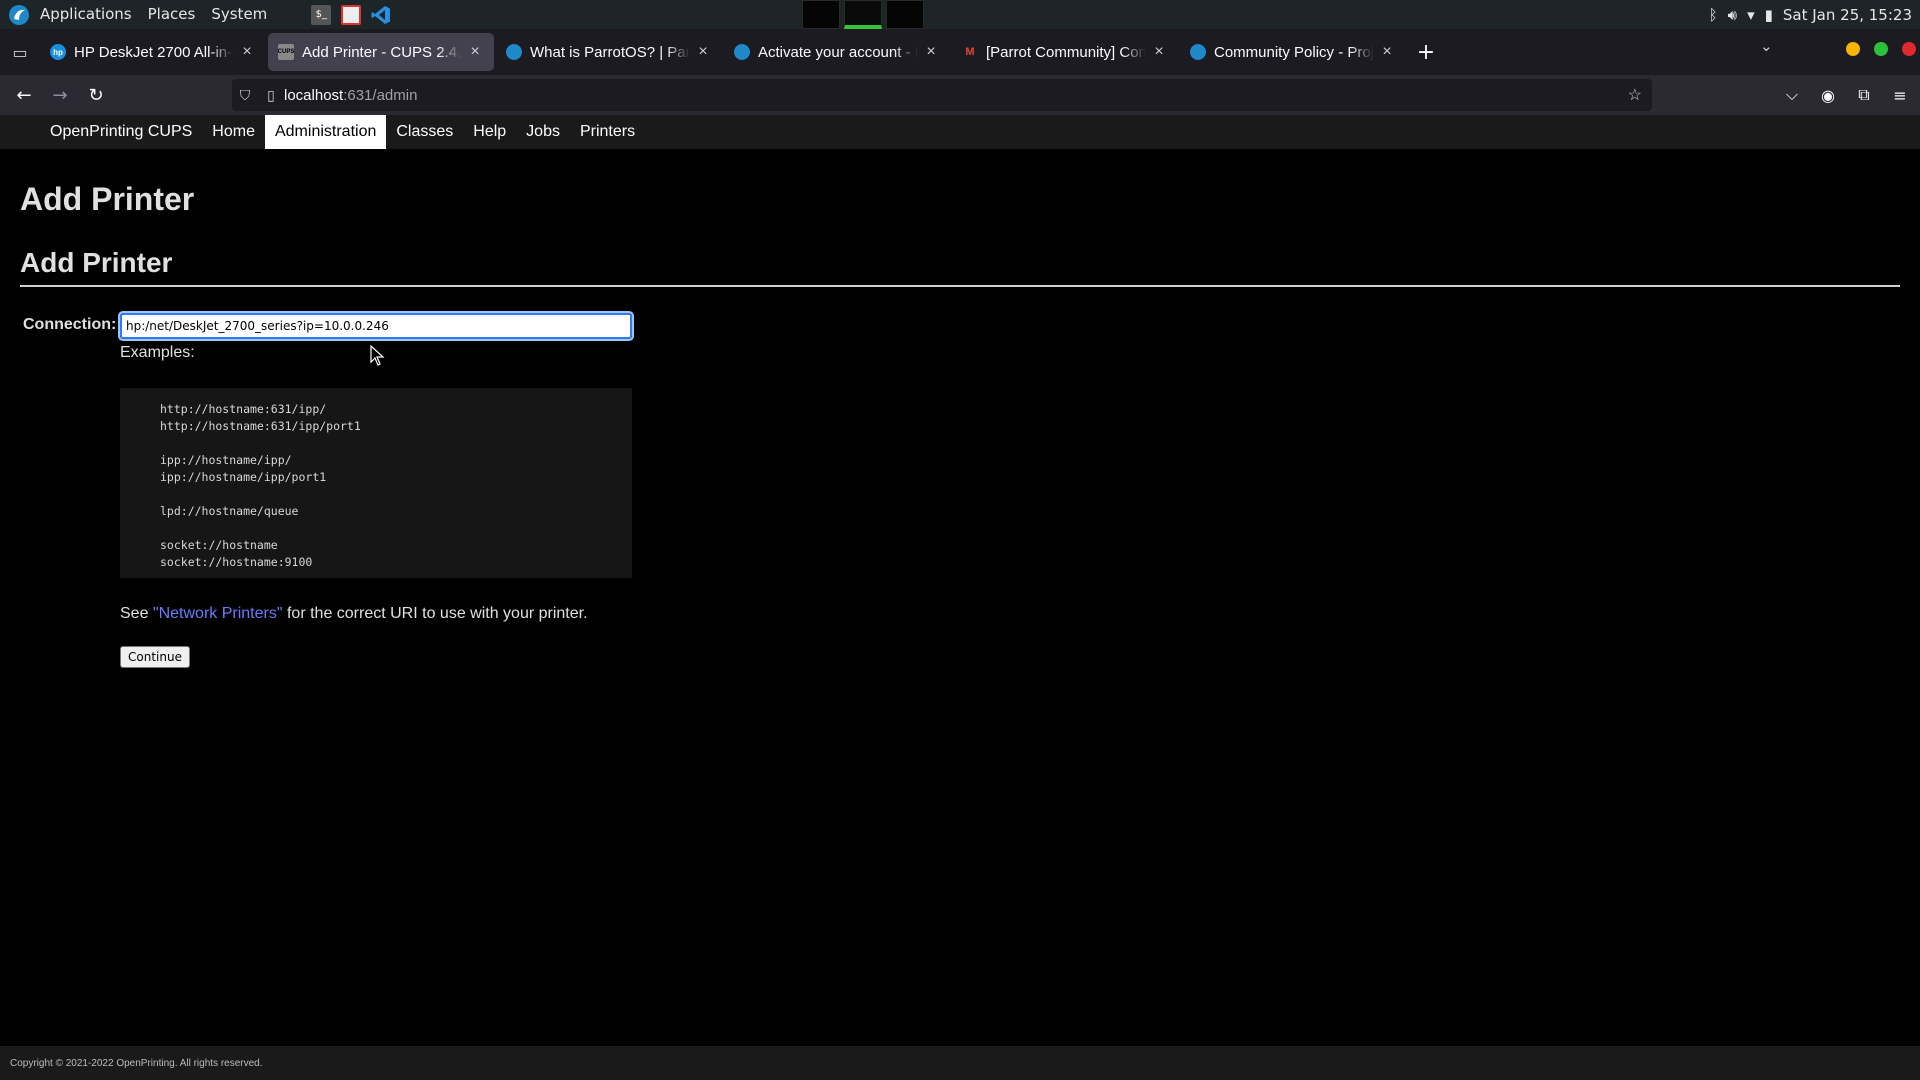  I want to click on reload-icon: ↻, so click(96, 95).